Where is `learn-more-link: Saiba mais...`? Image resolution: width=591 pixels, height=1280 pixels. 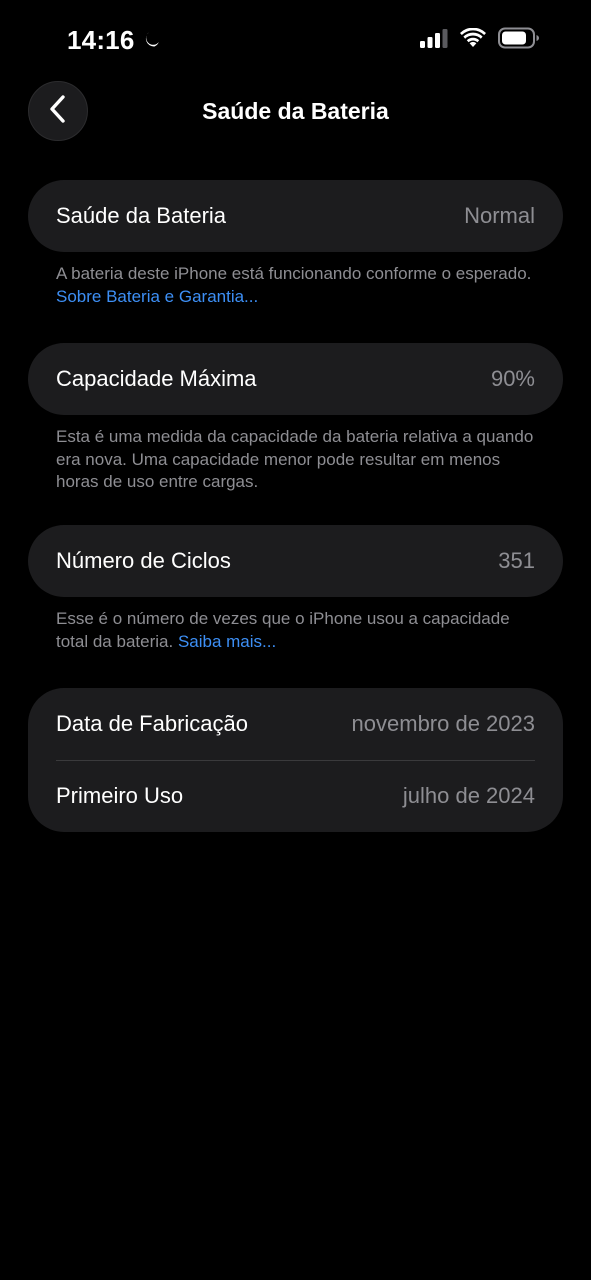
learn-more-link: Saiba mais... is located at coordinates (227, 641).